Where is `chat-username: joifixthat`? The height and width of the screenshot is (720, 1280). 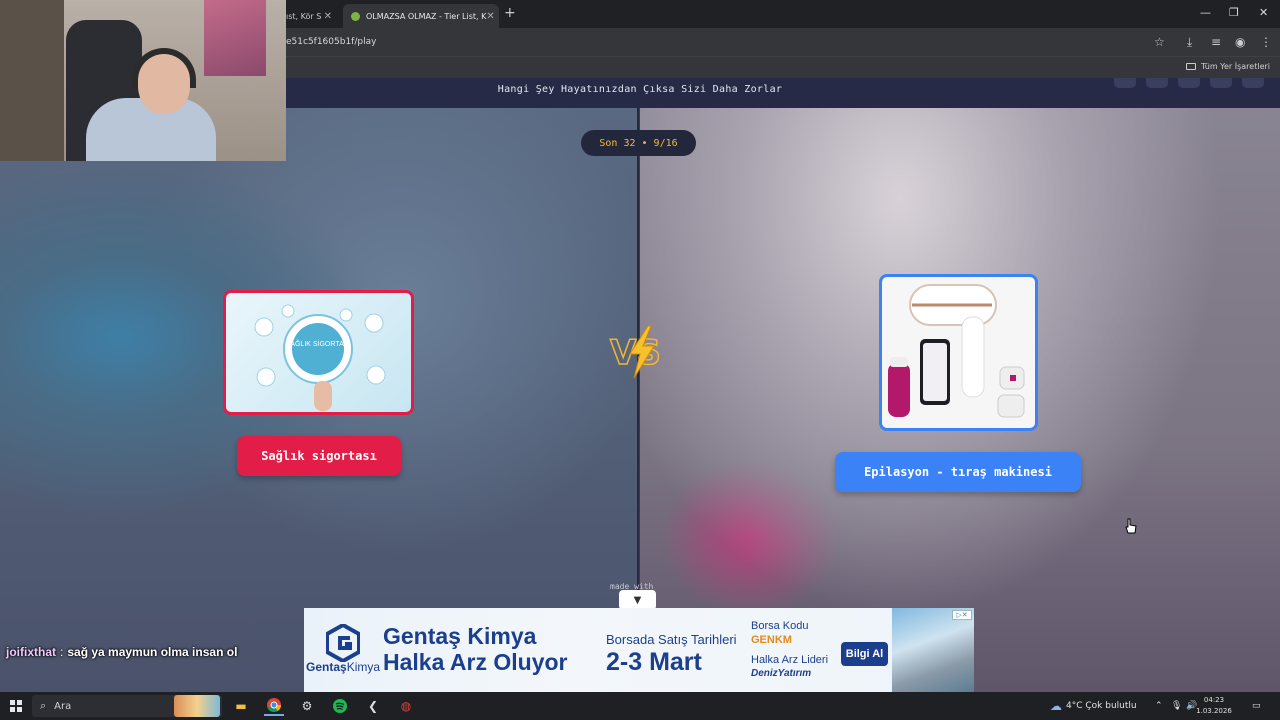 chat-username: joifixthat is located at coordinates (31, 652).